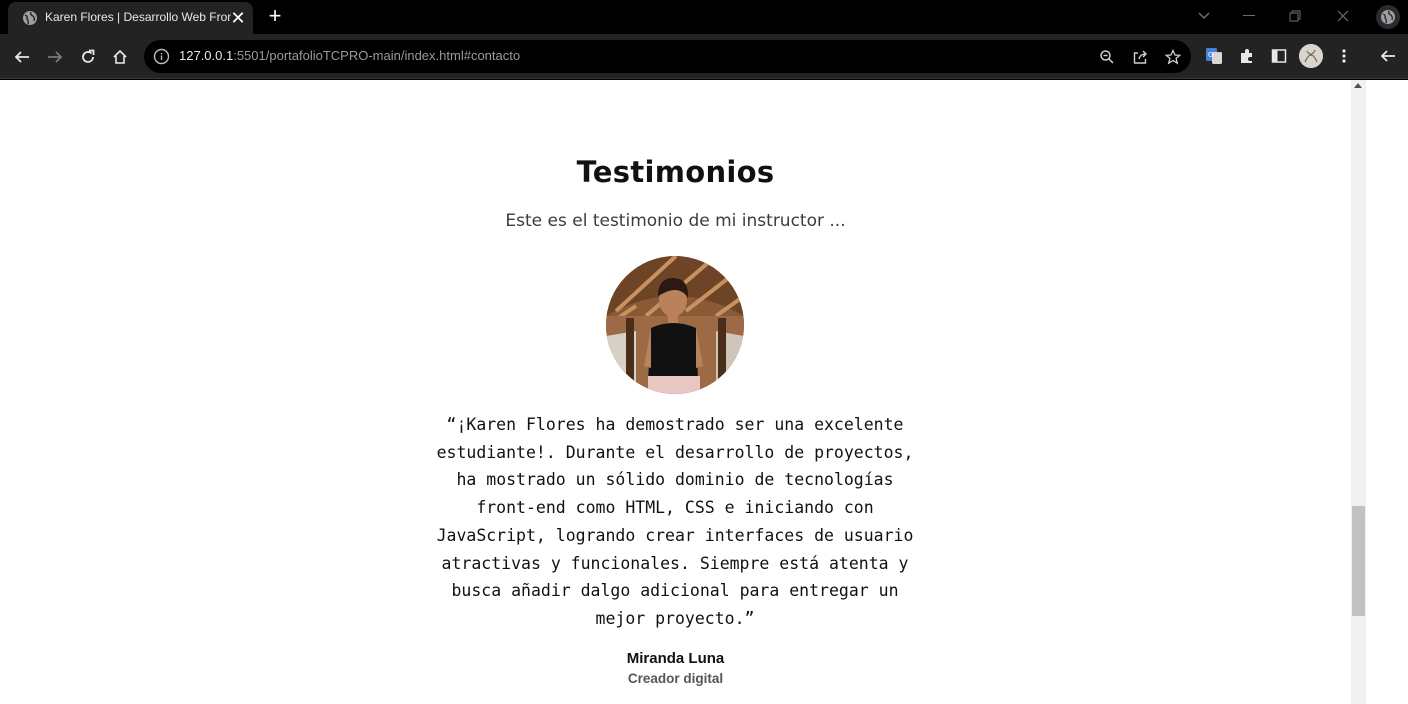 This screenshot has width=1408, height=704. I want to click on svg-text: G, so click(1210, 55).